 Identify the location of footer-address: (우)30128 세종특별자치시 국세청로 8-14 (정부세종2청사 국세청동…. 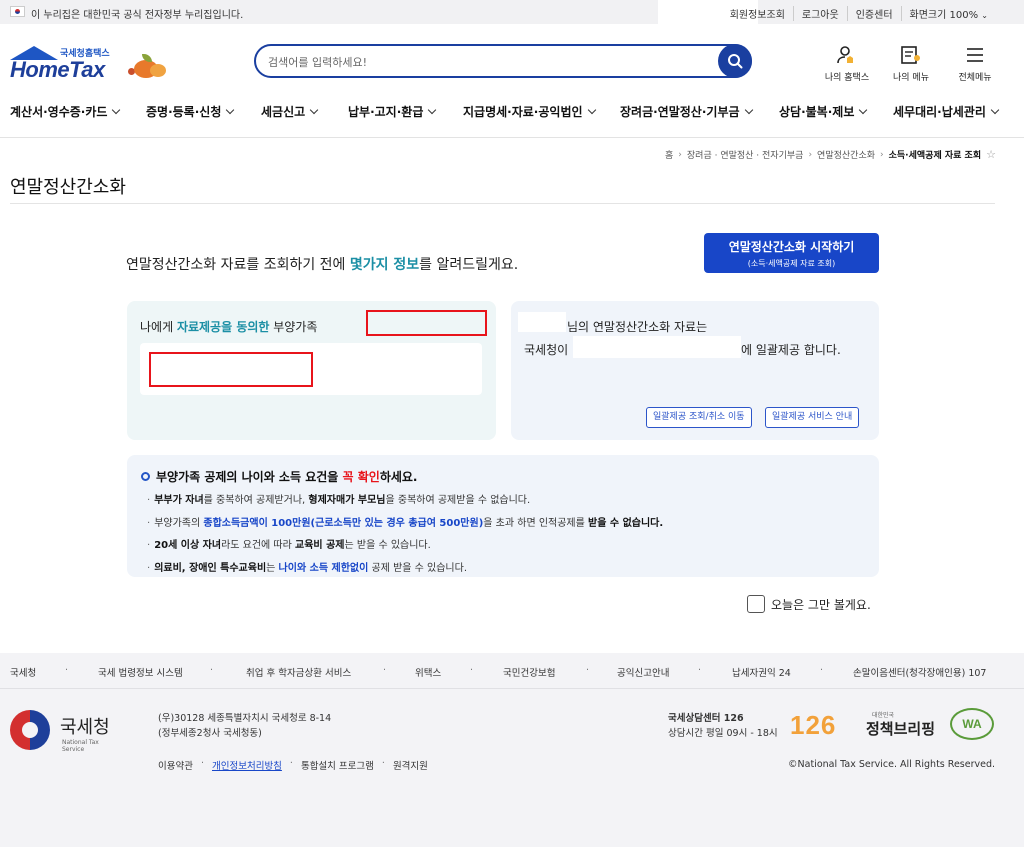
(245, 726).